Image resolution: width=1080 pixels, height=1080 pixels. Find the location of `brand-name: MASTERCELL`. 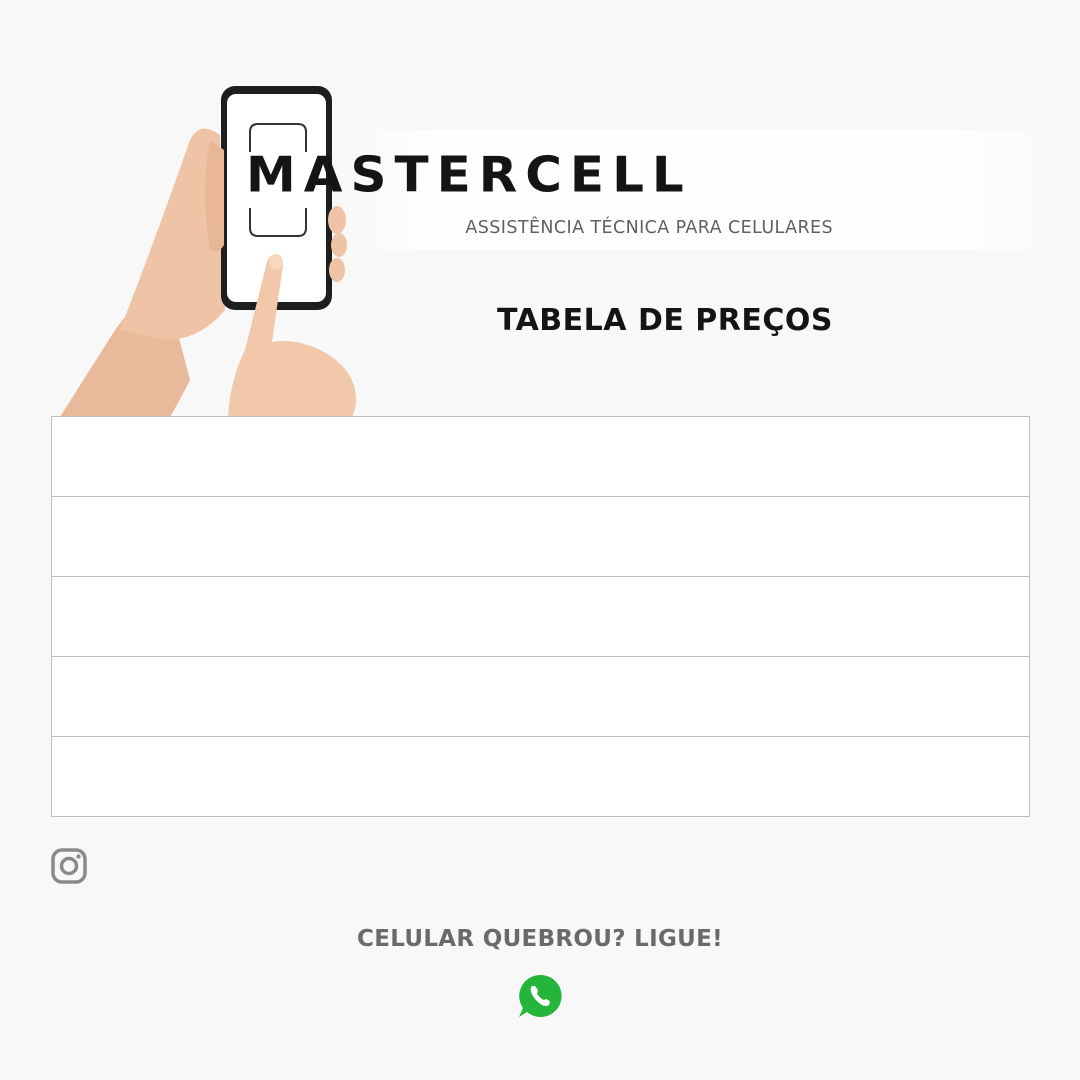

brand-name: MASTERCELL is located at coordinates (469, 175).